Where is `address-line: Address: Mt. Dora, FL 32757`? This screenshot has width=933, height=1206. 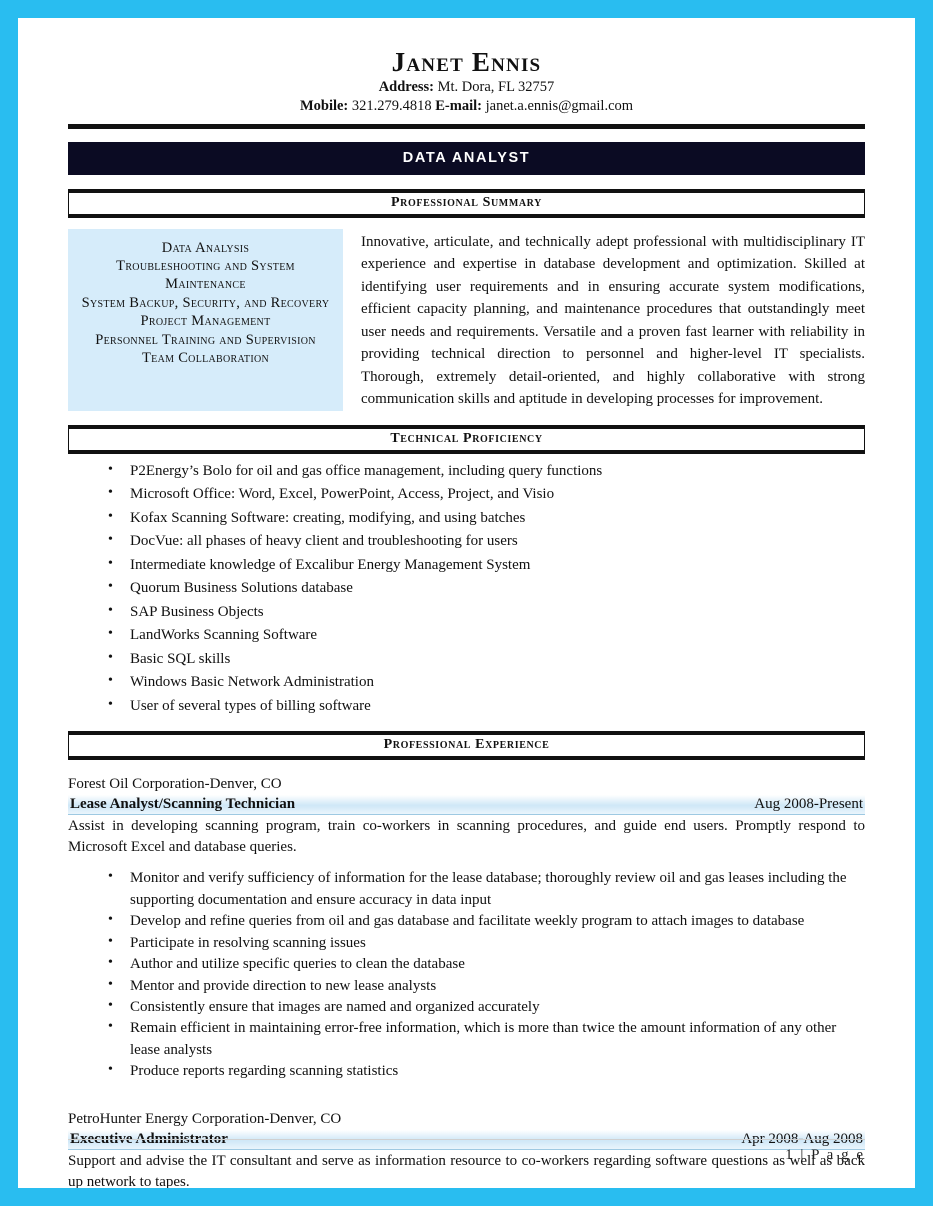 address-line: Address: Mt. Dora, FL 32757 is located at coordinates (466, 87).